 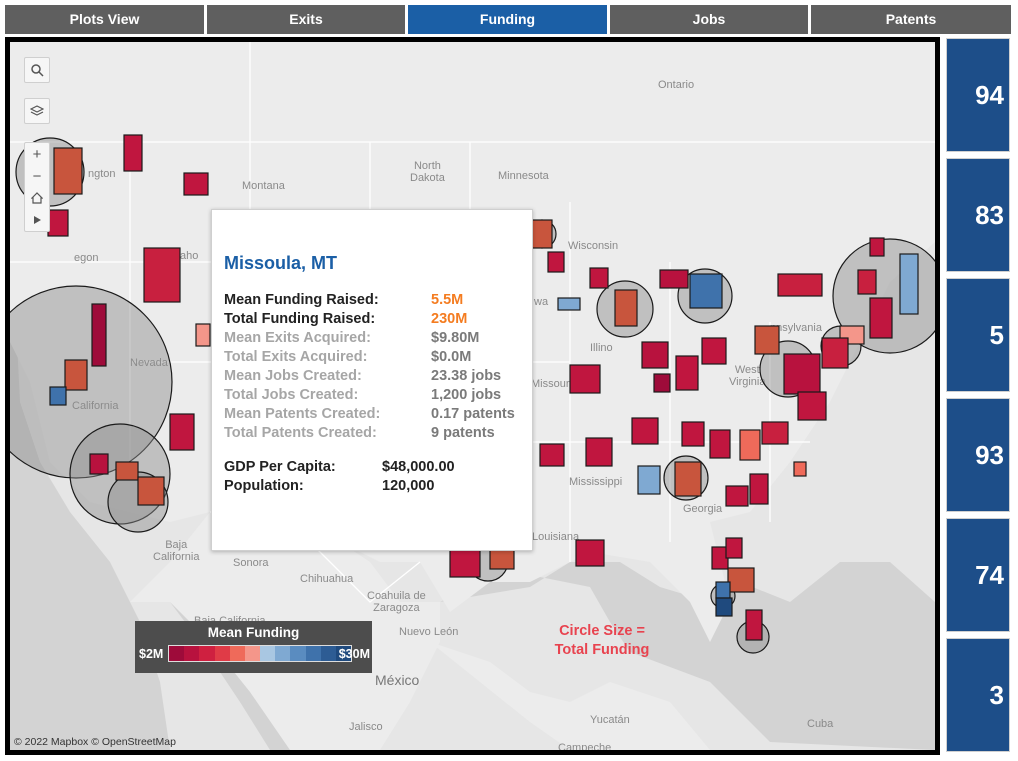 What do you see at coordinates (911, 19) in the screenshot?
I see `tab-patents: Patents` at bounding box center [911, 19].